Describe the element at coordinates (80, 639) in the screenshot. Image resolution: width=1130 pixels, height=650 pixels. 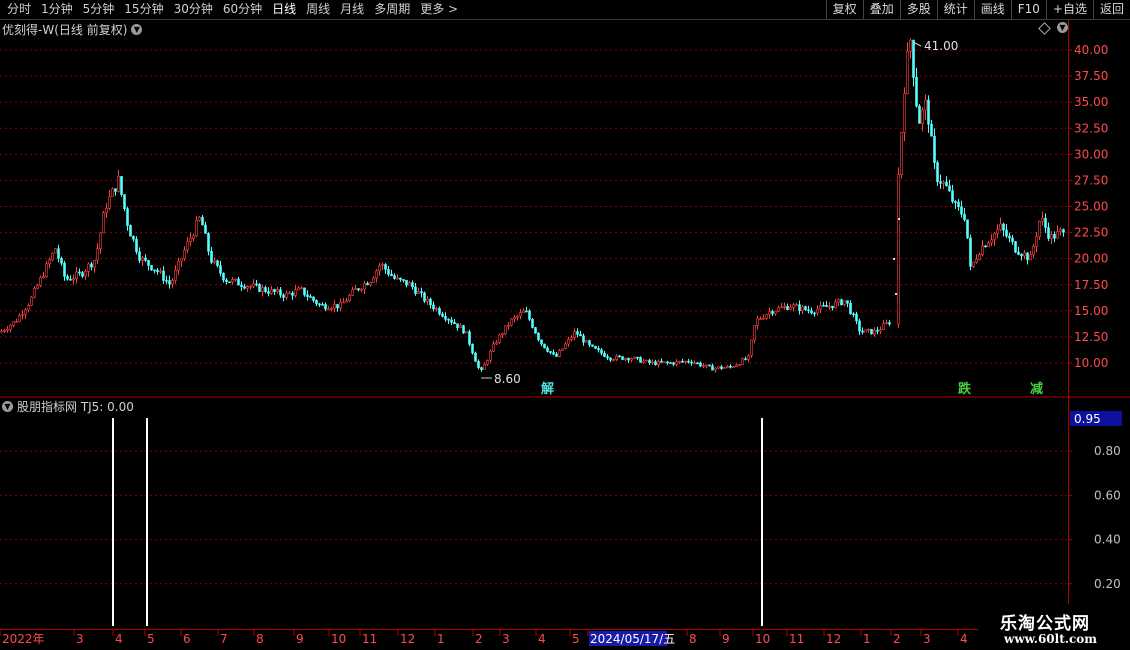
I see `x-axis-label: 3` at that location.